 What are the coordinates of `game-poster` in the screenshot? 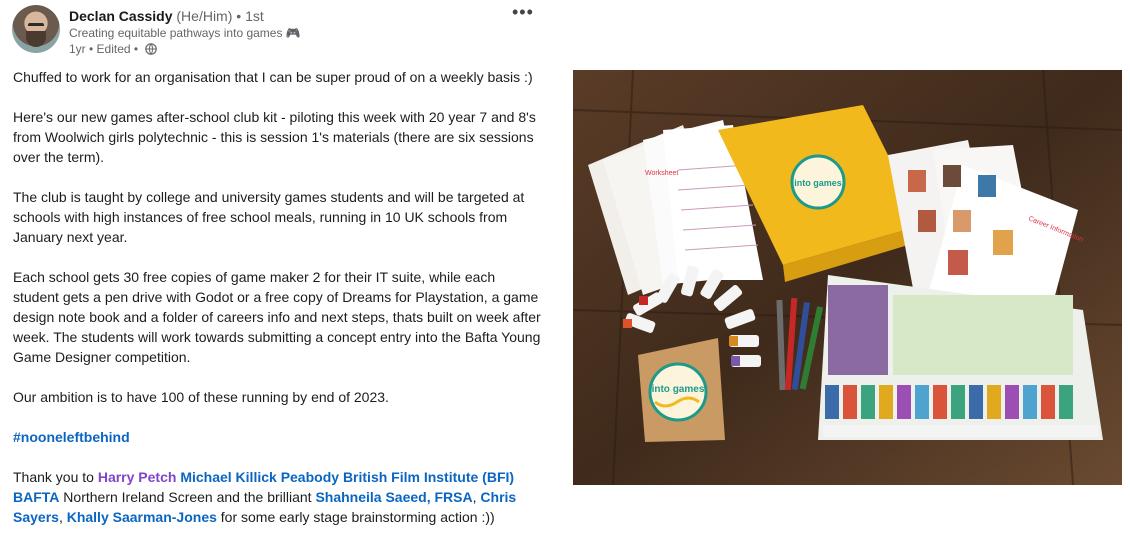 It's located at (960, 357).